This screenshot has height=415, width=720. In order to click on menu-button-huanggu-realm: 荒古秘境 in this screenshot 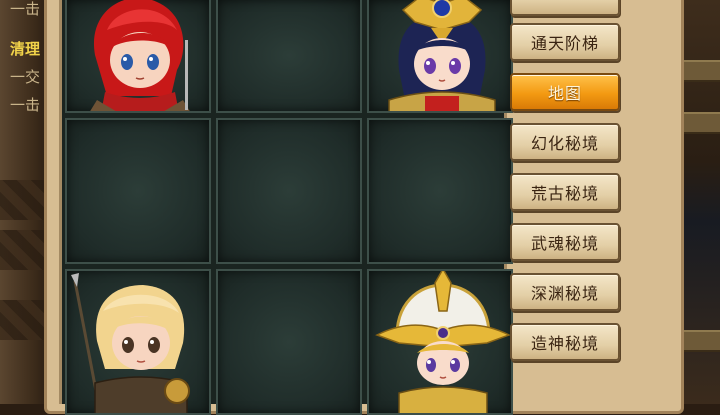, I will do `click(565, 192)`.